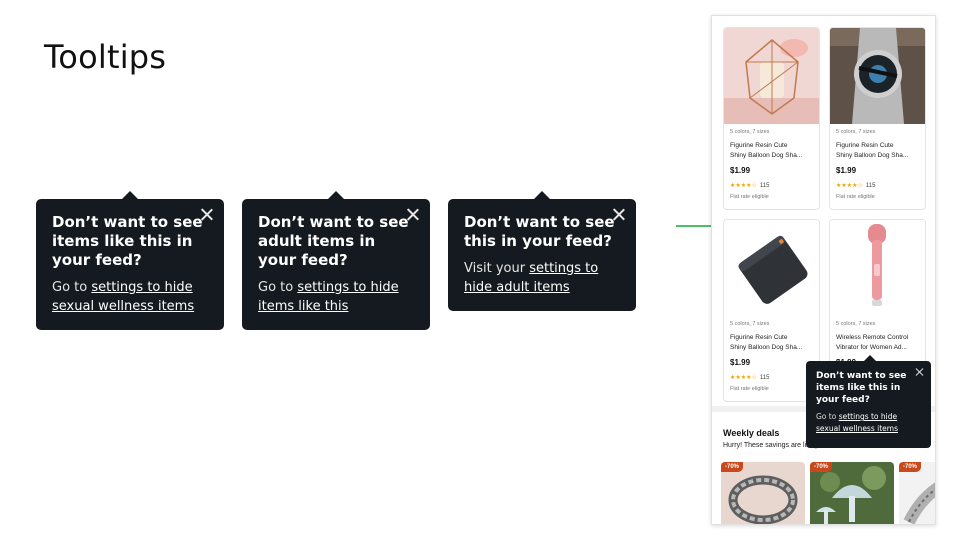 The image size is (960, 540). Describe the element at coordinates (497, 268) in the screenshot. I see `tooltip-body-prefix: Visit your` at that location.